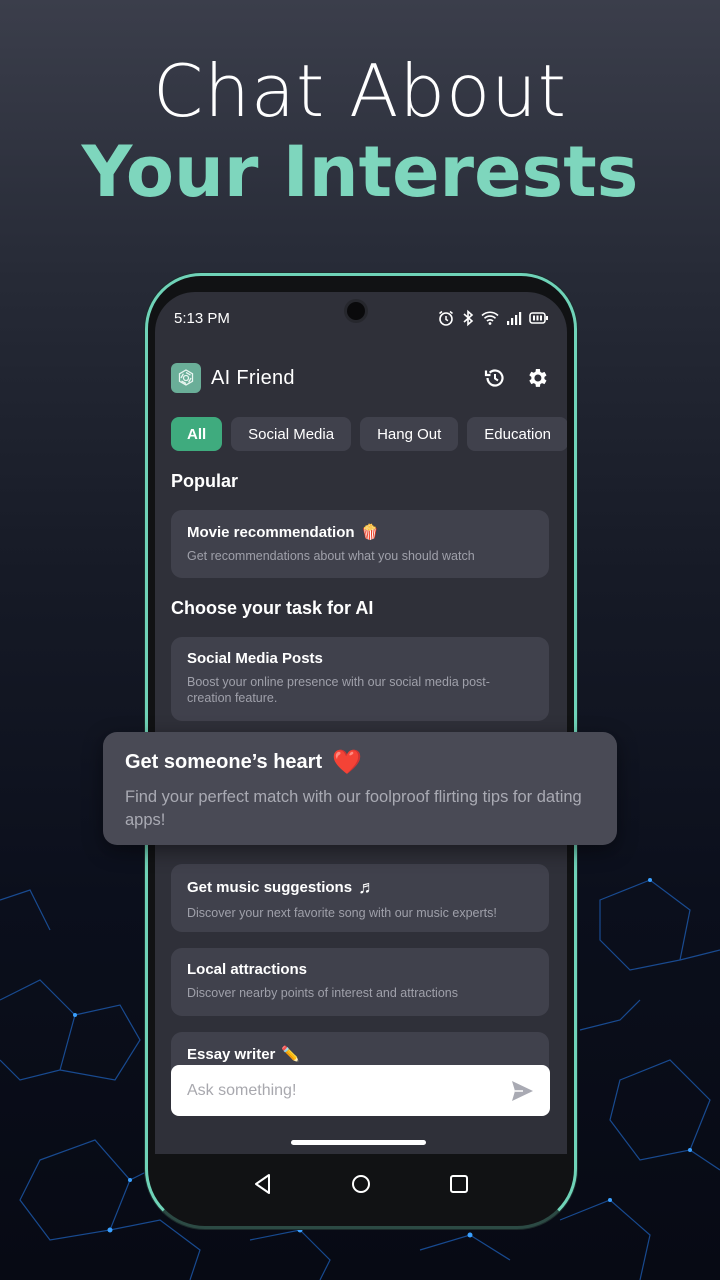 This screenshot has height=1280, width=720. What do you see at coordinates (514, 318) in the screenshot?
I see `signal-icon` at bounding box center [514, 318].